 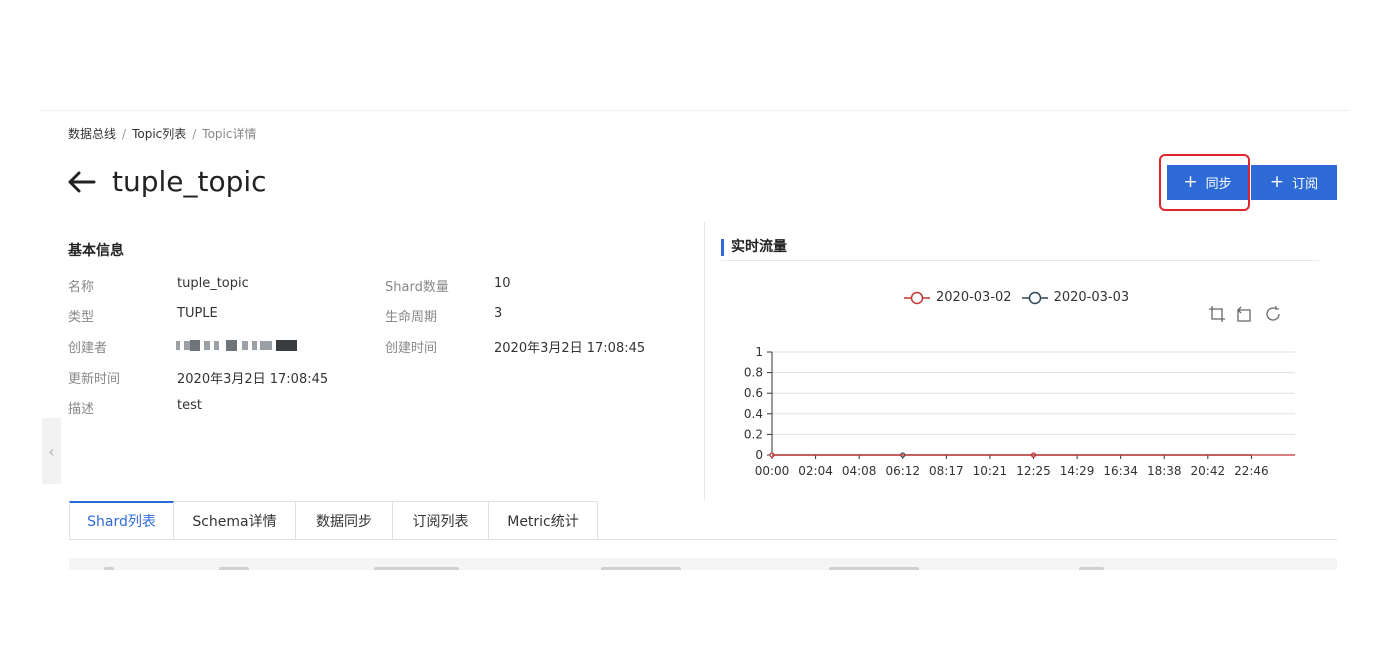 What do you see at coordinates (1245, 314) in the screenshot?
I see `zoom-reset-icon` at bounding box center [1245, 314].